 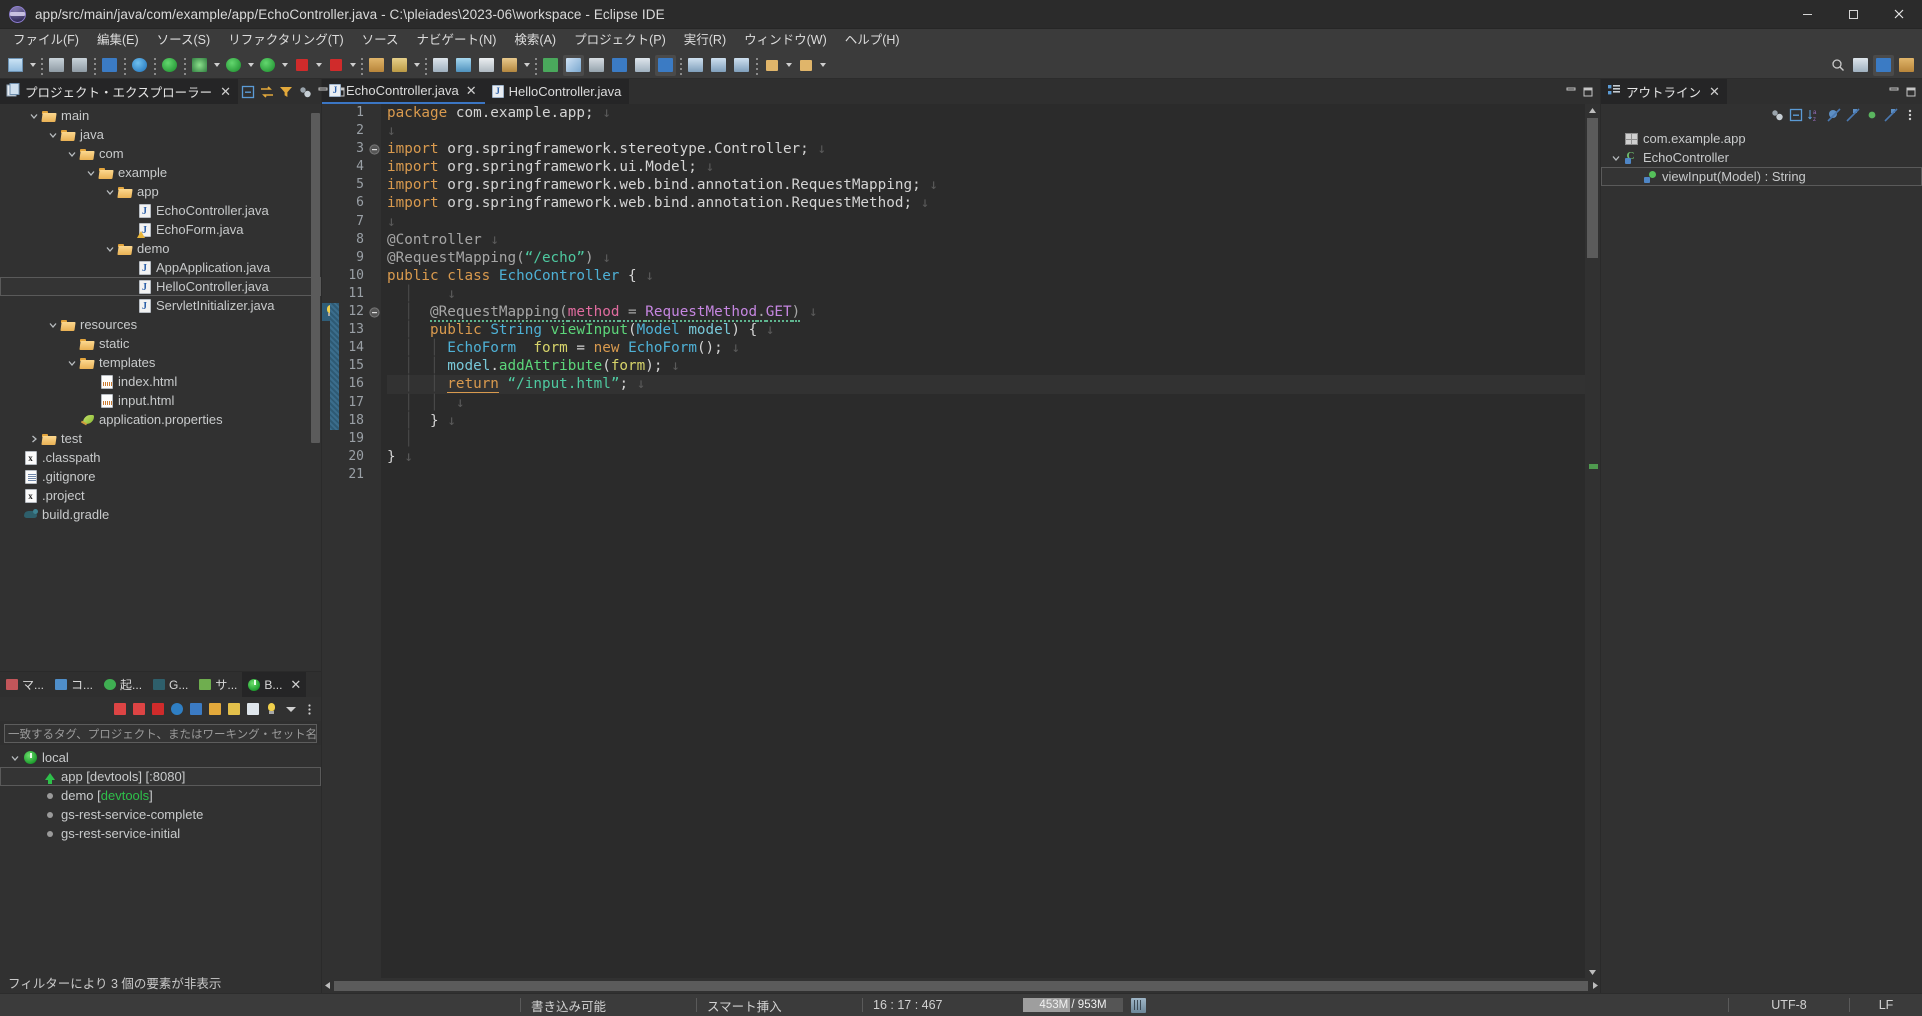 What do you see at coordinates (225, 92) in the screenshot?
I see `project-explorer-close-icon: ✕` at bounding box center [225, 92].